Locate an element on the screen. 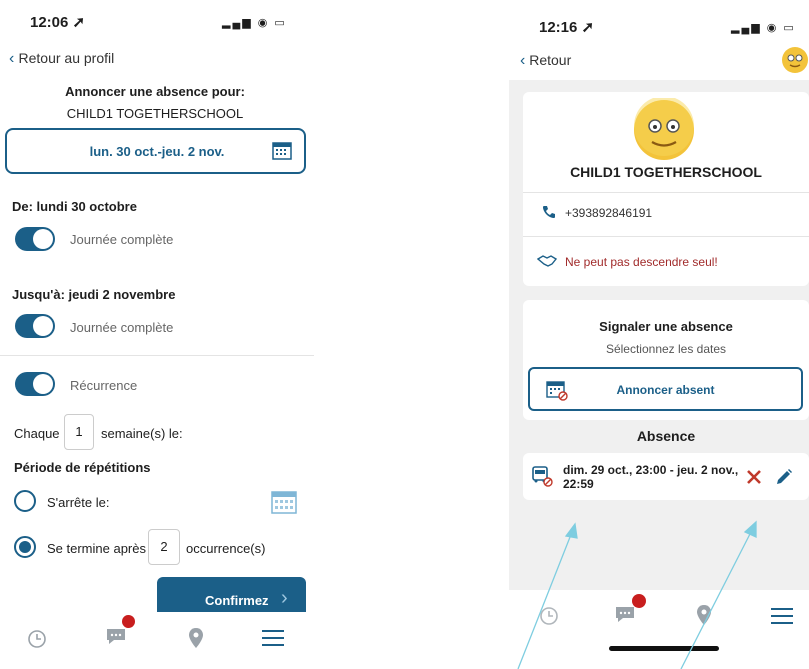 The image size is (809, 669). annotation-arrows is located at coordinates (637, 594).